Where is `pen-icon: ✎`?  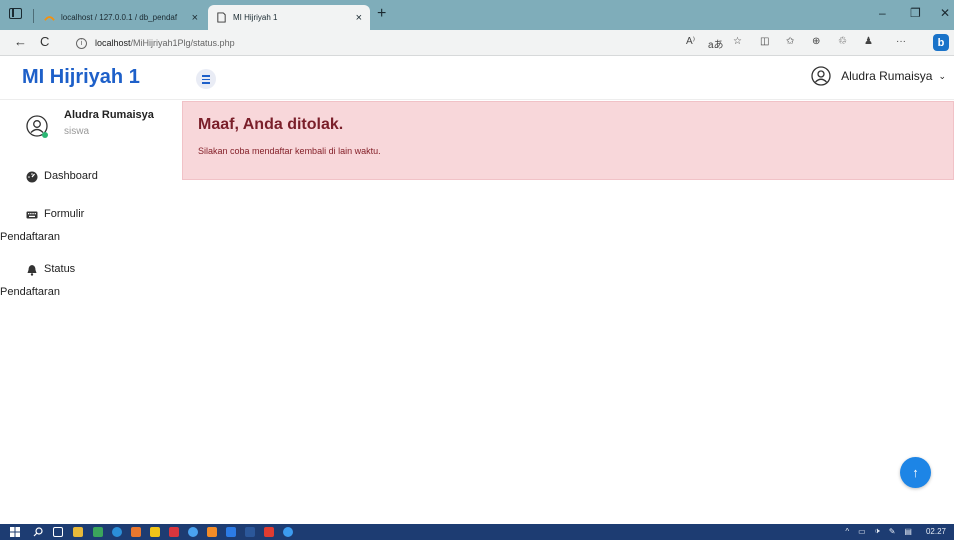
pen-icon: ✎ is located at coordinates (892, 531).